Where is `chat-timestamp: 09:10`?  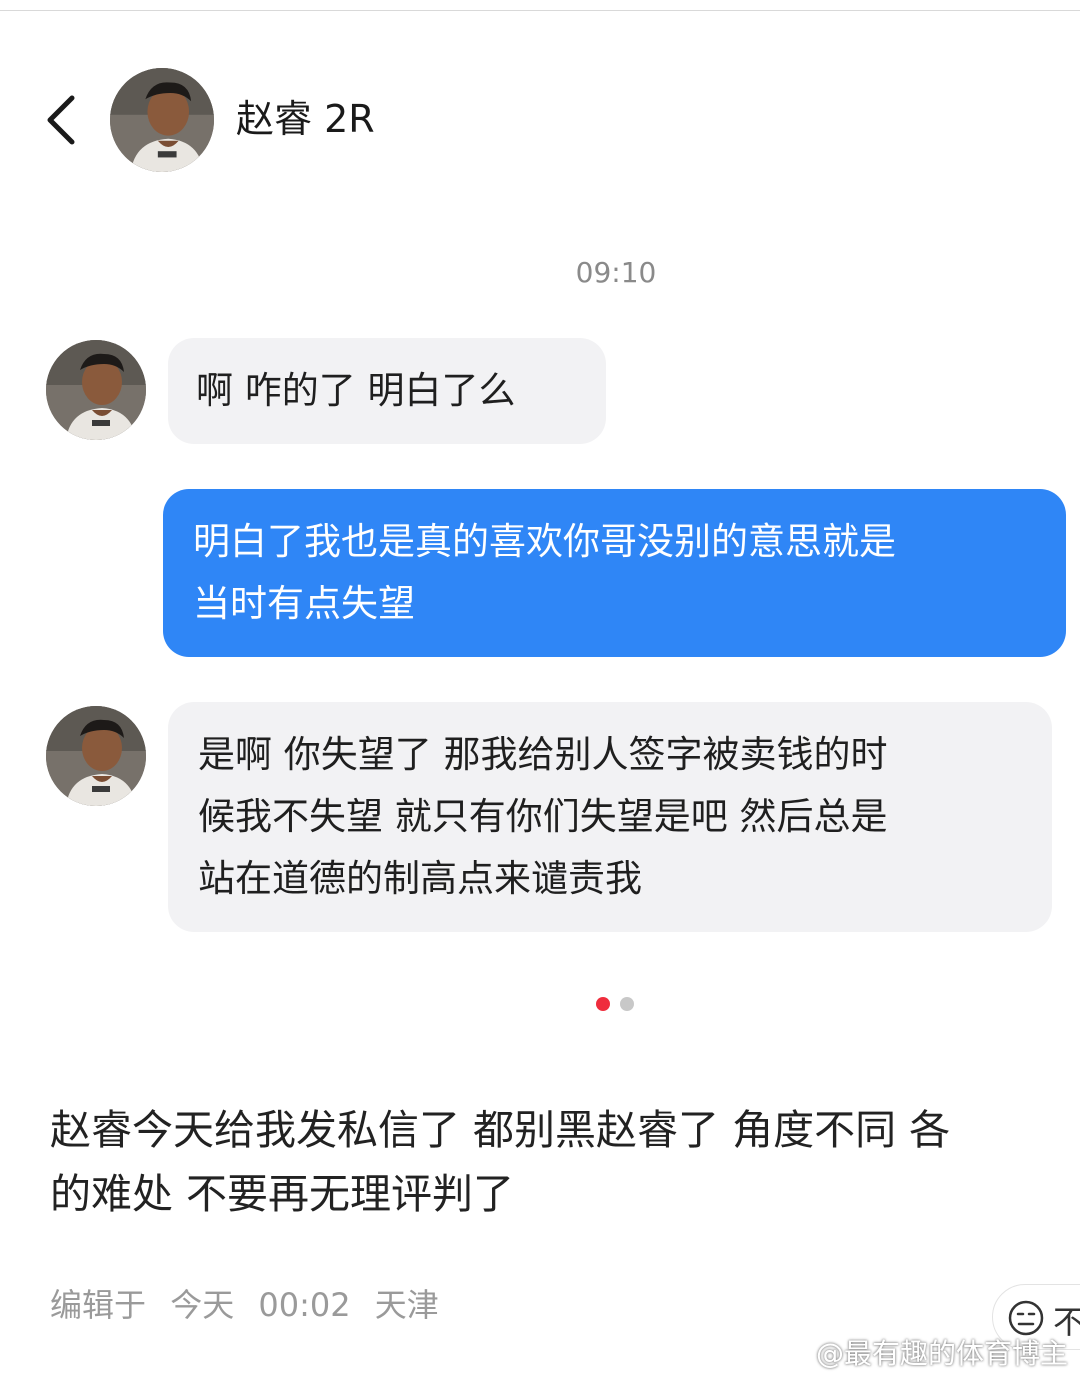 chat-timestamp: 09:10 is located at coordinates (616, 272).